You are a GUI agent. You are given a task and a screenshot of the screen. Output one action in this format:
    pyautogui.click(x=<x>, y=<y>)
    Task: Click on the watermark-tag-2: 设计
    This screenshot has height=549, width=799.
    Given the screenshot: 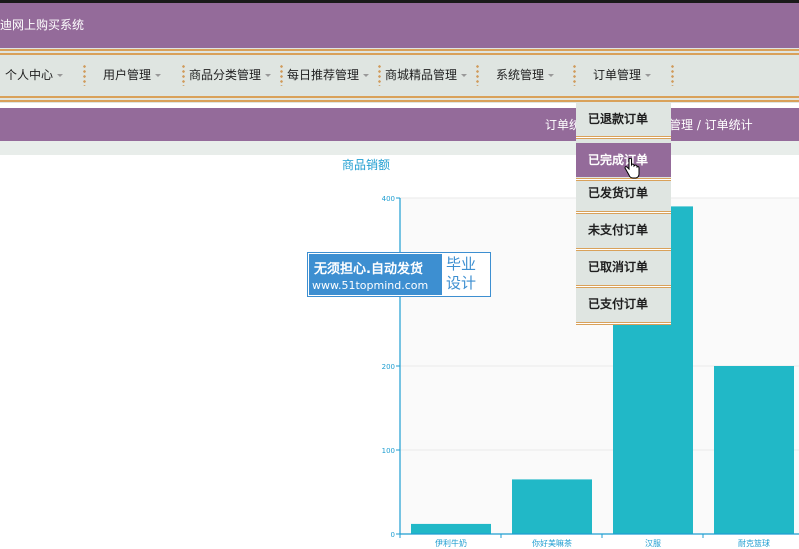 What is the action you would take?
    pyautogui.click(x=461, y=283)
    